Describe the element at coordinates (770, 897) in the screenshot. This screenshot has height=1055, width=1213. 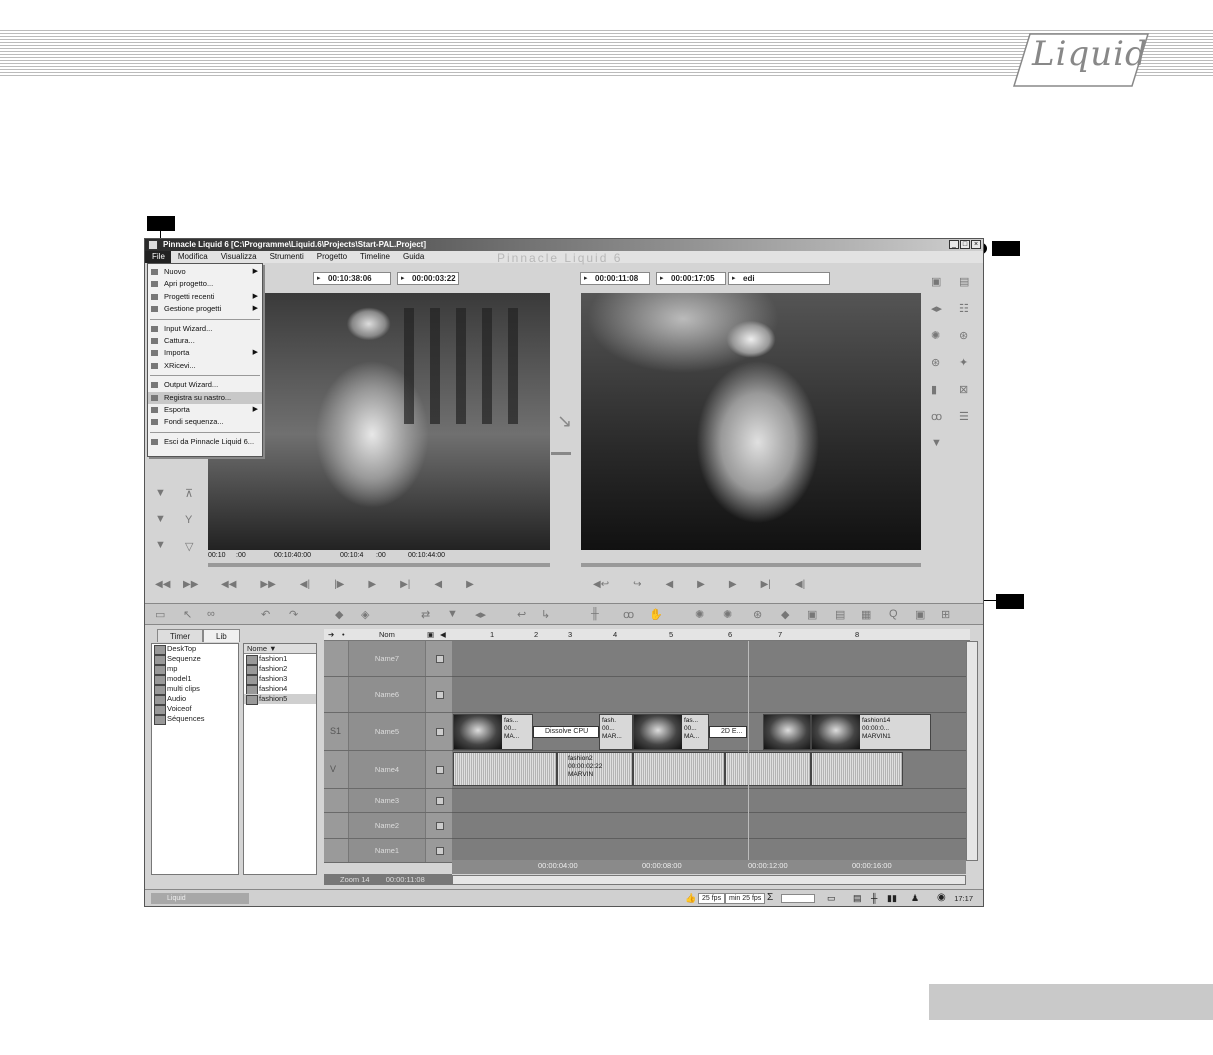
I see `sum-icon: Σ` at that location.